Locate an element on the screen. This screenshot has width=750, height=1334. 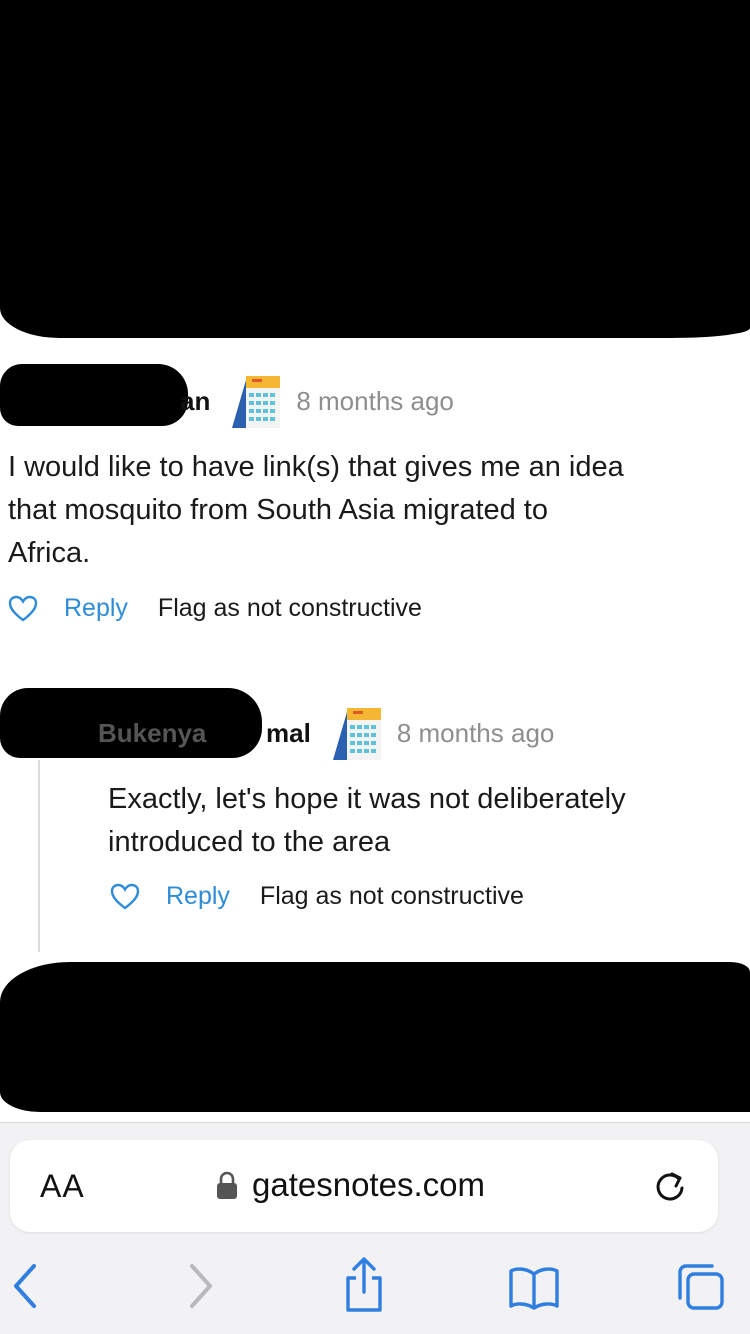
url-display: gatesnotes.com is located at coordinates (350, 1185).